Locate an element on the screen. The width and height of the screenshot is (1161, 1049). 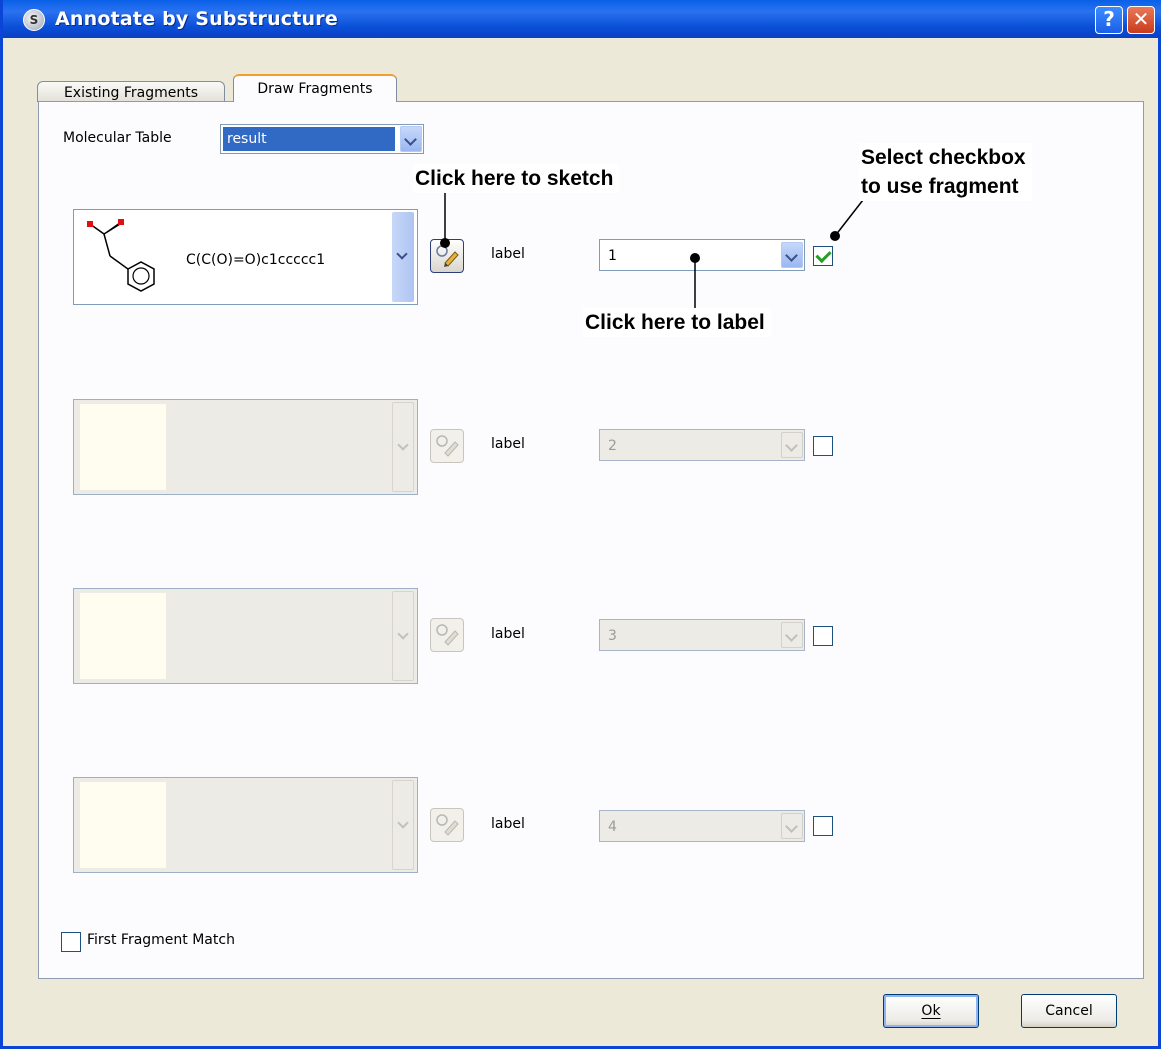
annotation-select-line-2: to use fragment is located at coordinates (940, 186).